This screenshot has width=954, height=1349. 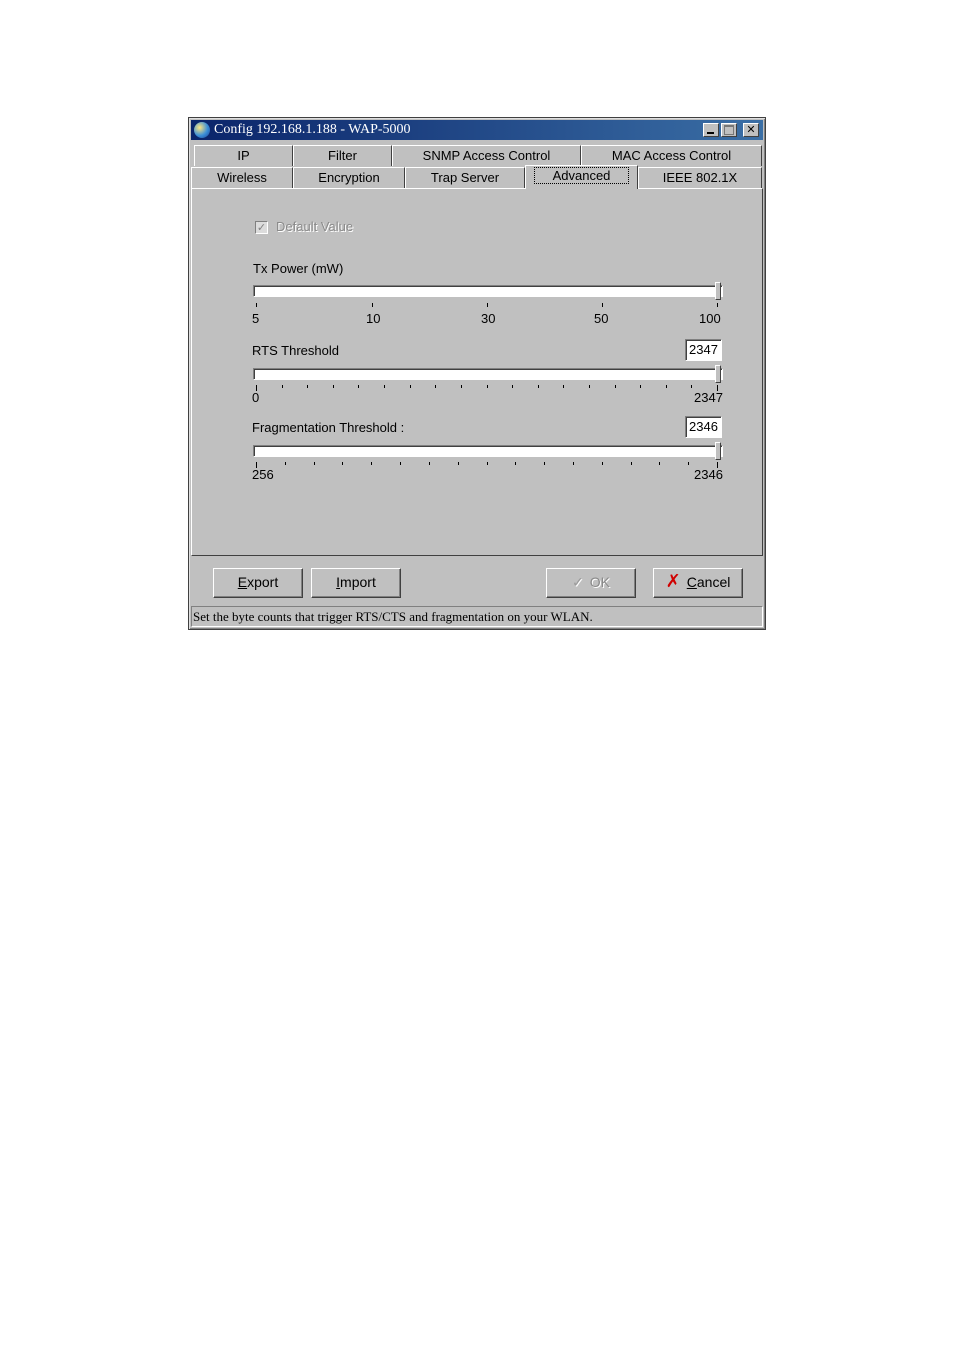 I want to click on default-value-label: Default Value, so click(x=315, y=226).